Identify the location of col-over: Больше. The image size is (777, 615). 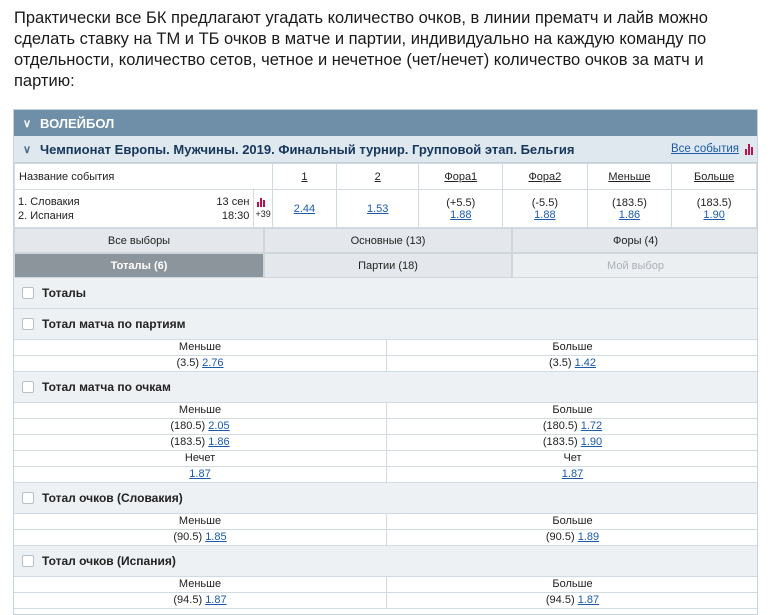
(714, 176).